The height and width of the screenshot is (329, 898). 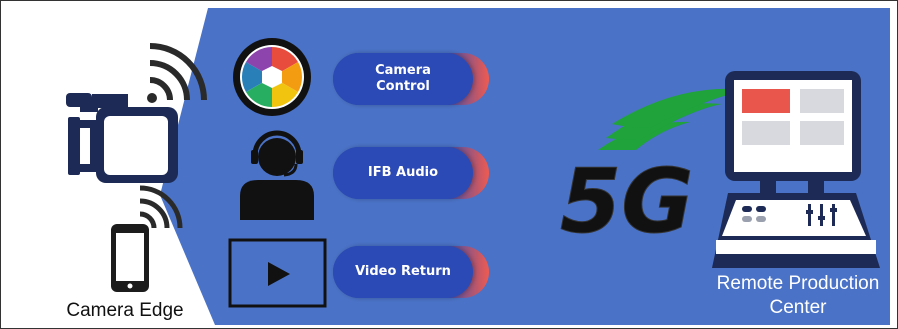 I want to click on ifb-audio-pill: IFB Audio, so click(x=411, y=173).